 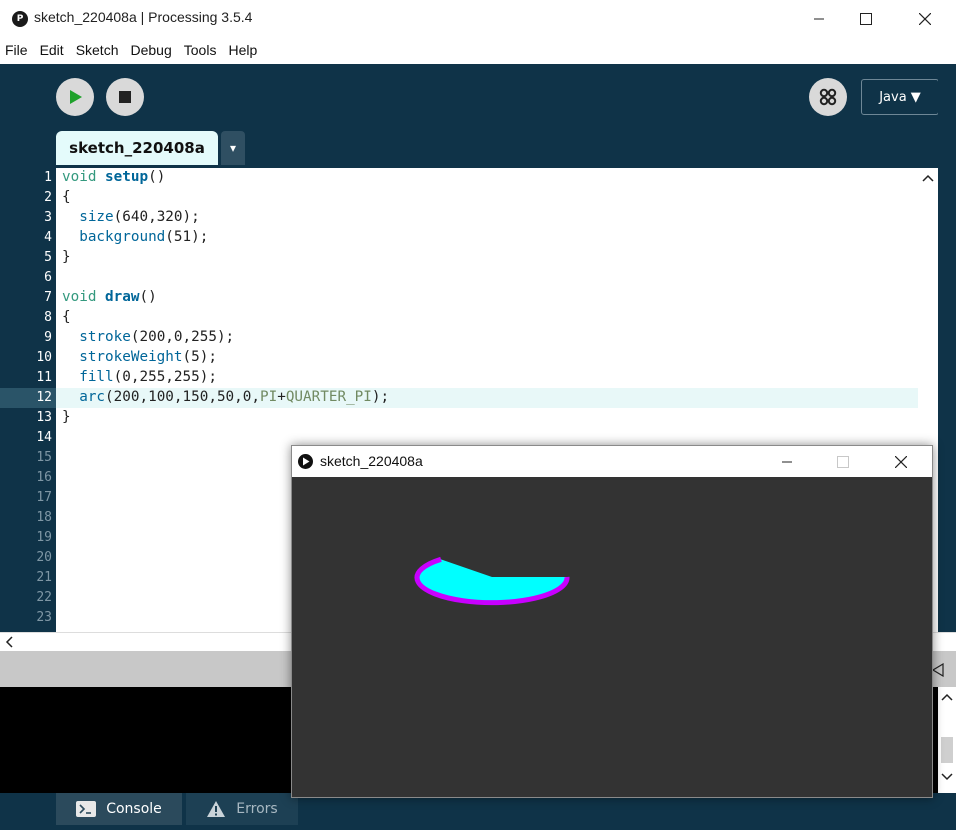 I want to click on line-number: 4, so click(x=48, y=237).